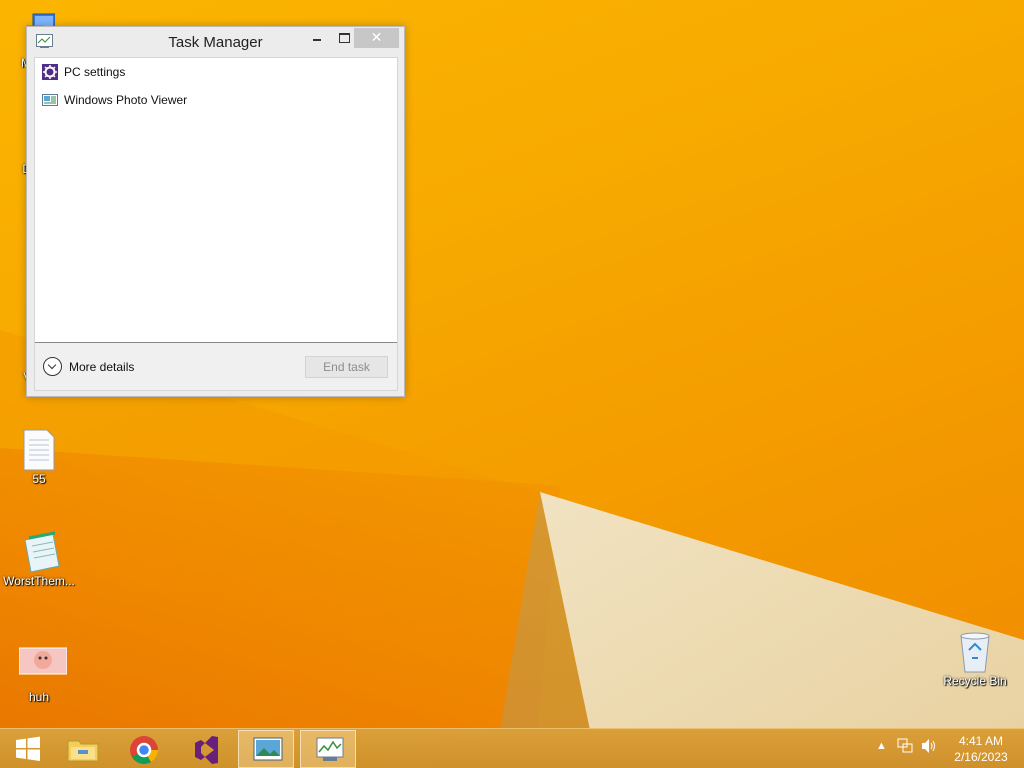 This screenshot has width=1024, height=768. I want to click on taskbar-photo-viewer, so click(266, 749).